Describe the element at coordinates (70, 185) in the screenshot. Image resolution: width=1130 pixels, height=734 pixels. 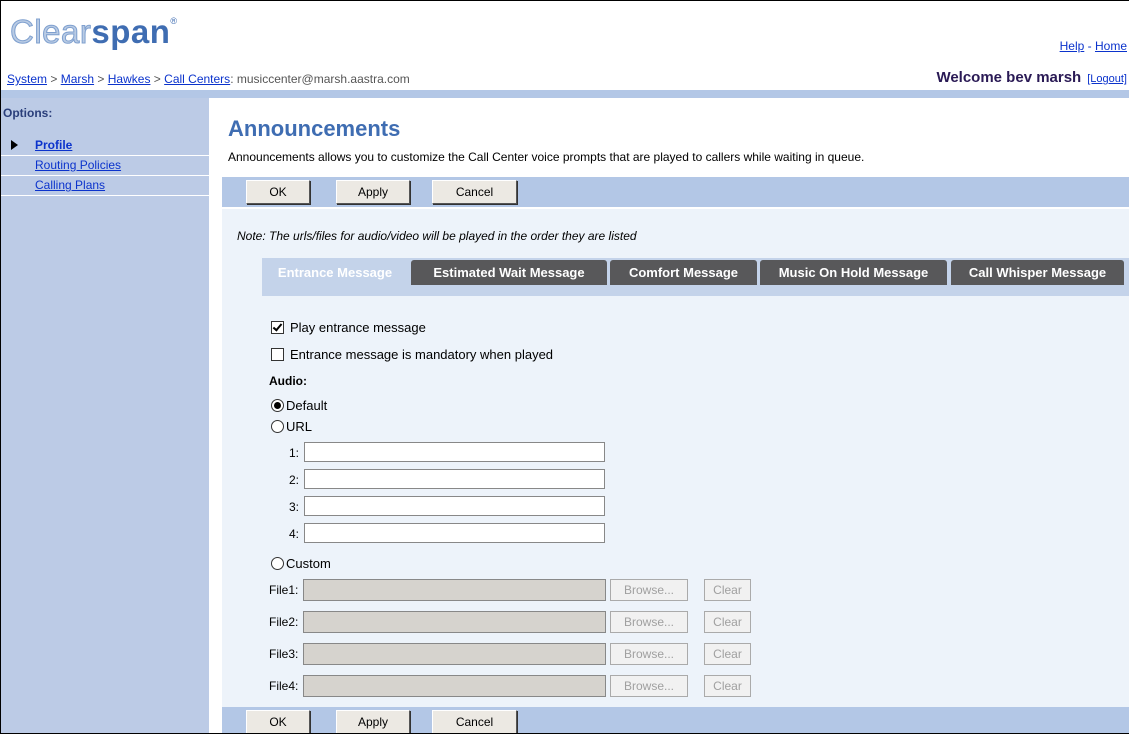
I see `sidebar-item-label: Calling Plans` at that location.